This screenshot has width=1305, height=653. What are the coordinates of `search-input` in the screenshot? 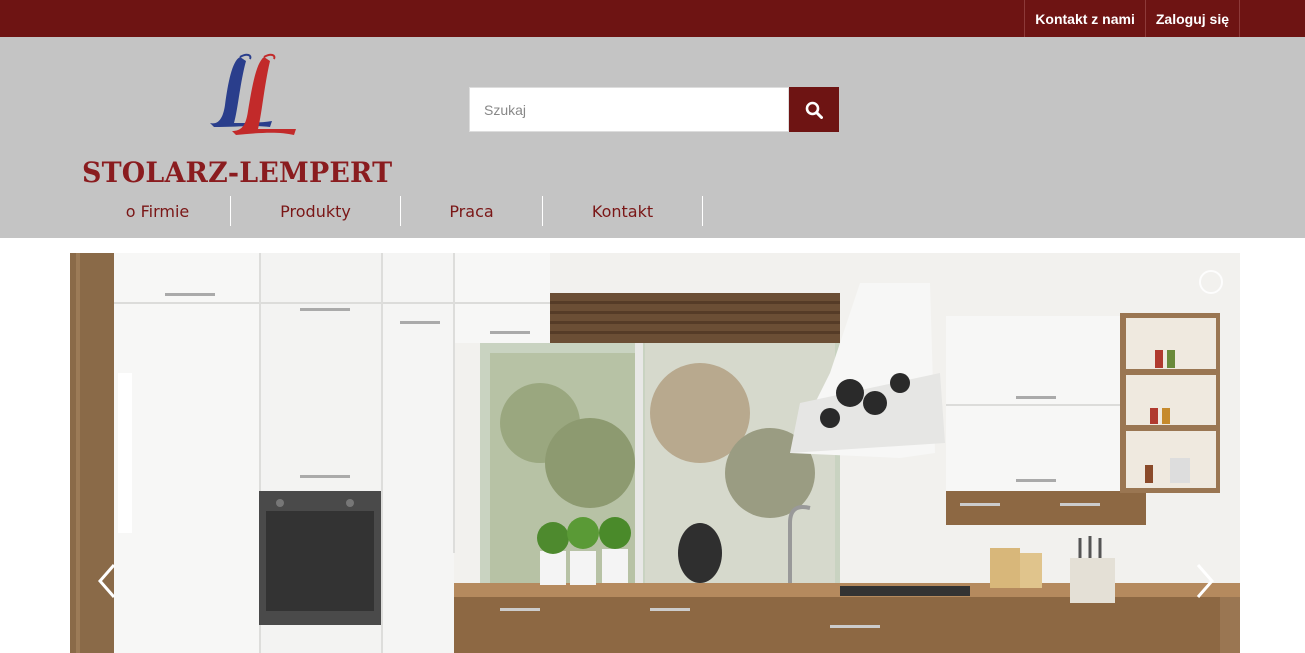 It's located at (629, 109).